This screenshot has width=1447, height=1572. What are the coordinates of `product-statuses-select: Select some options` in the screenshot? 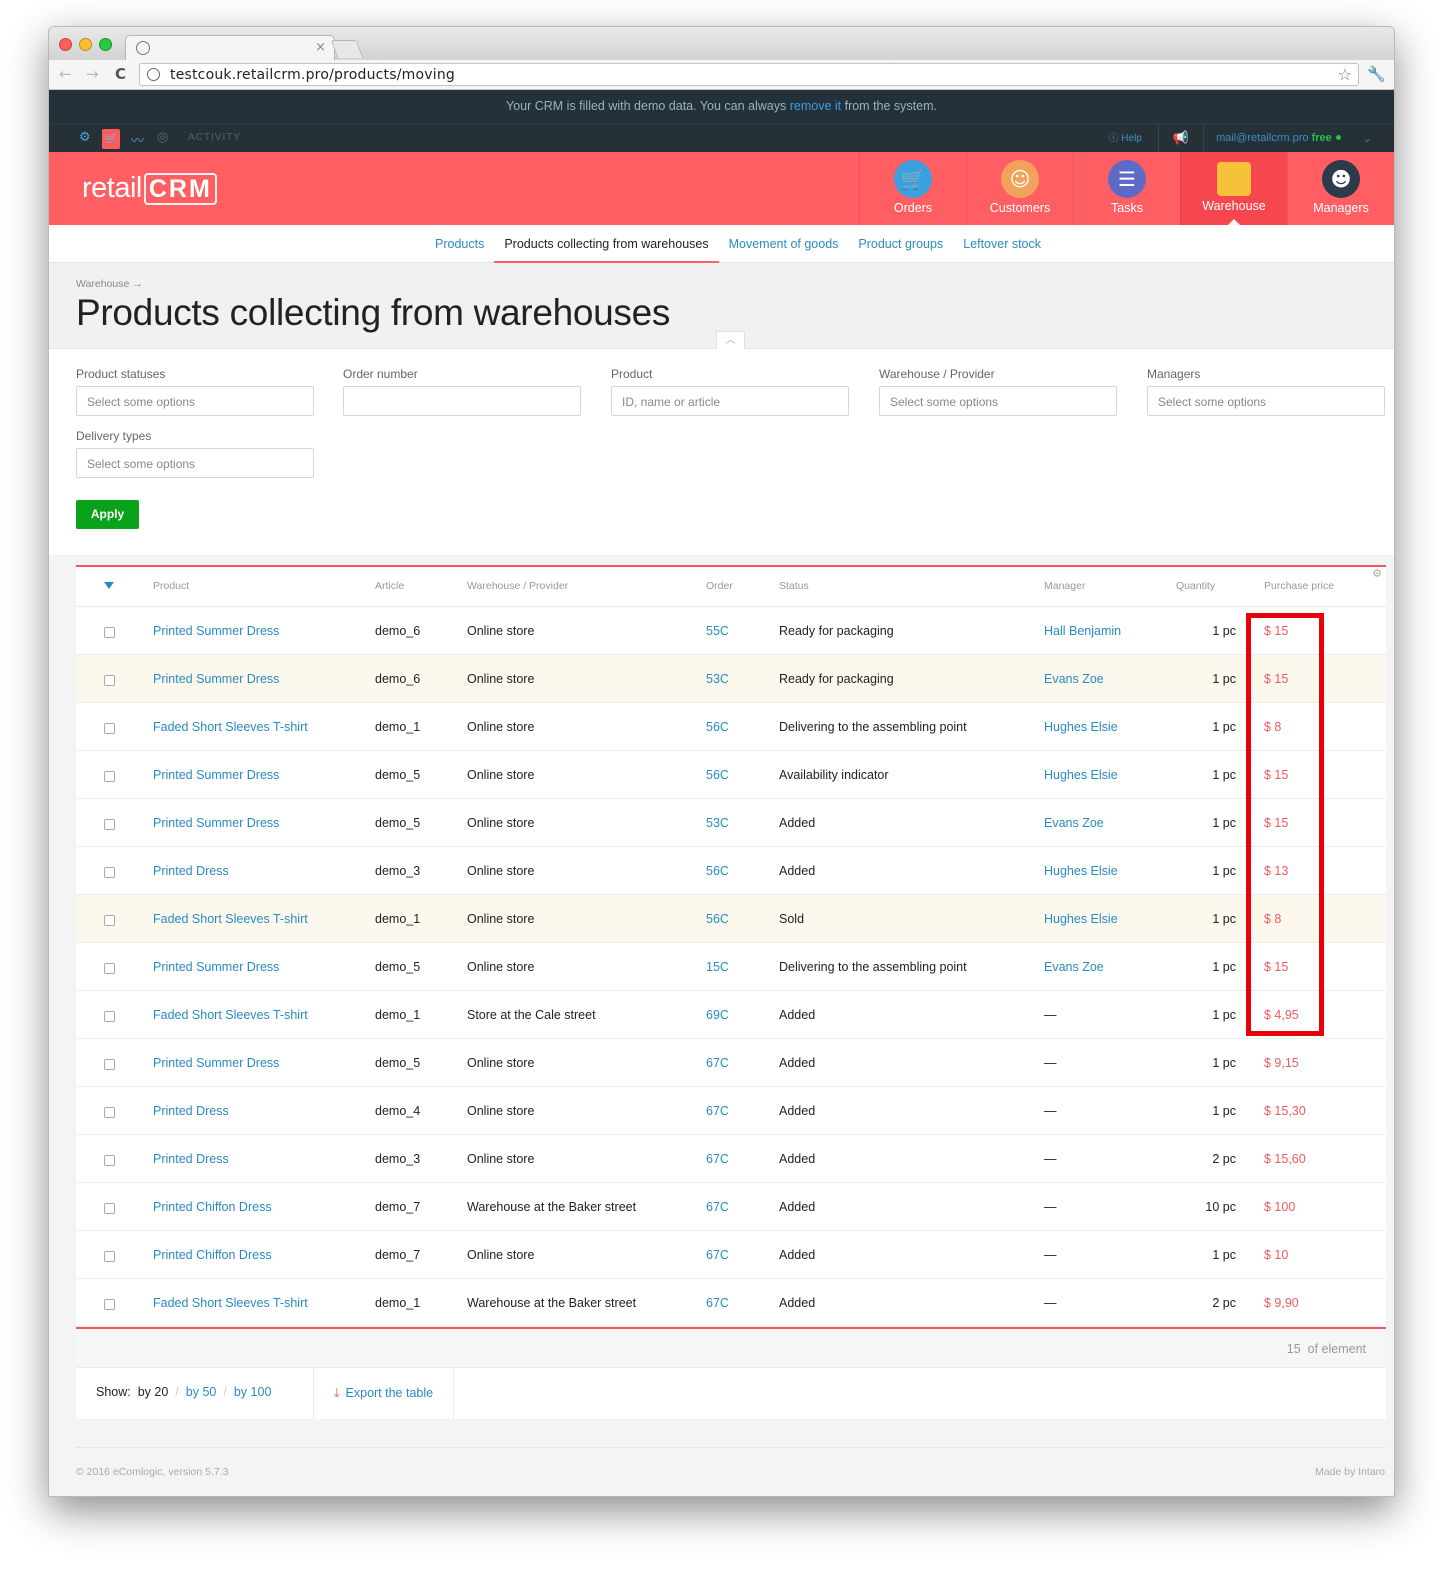 It's located at (195, 401).